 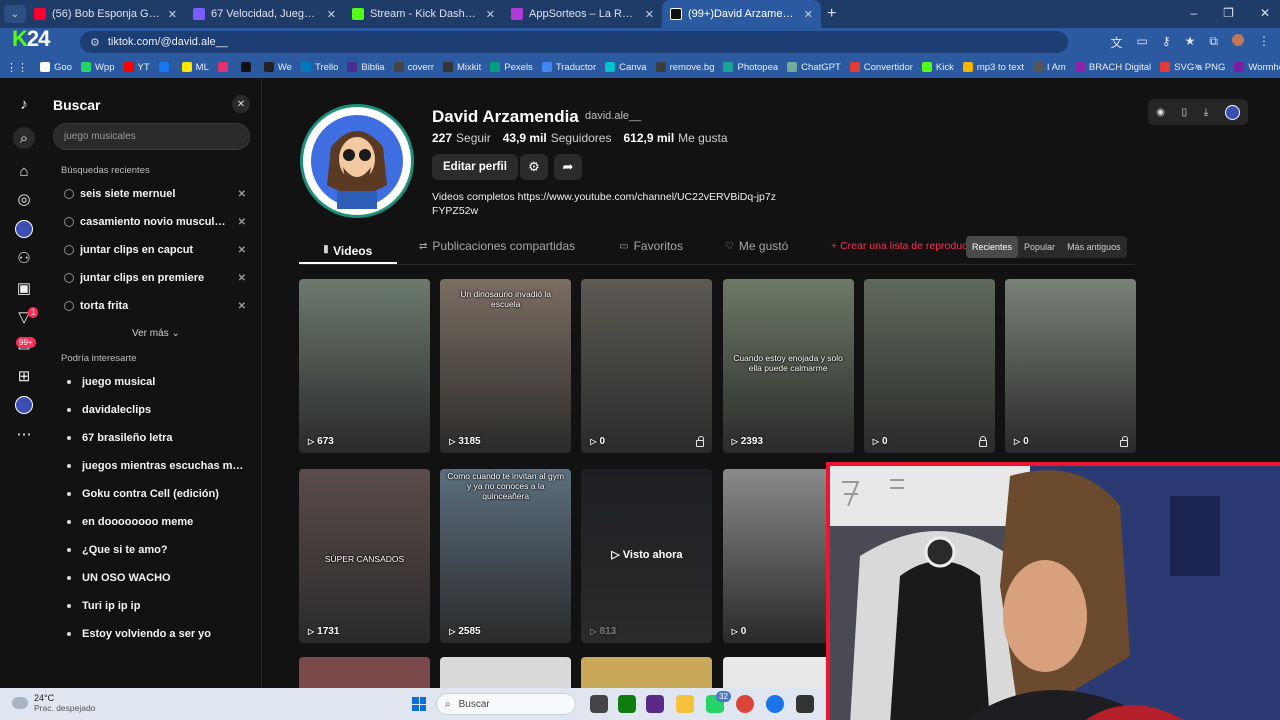 I want to click on share-button: ➦, so click(x=568, y=167).